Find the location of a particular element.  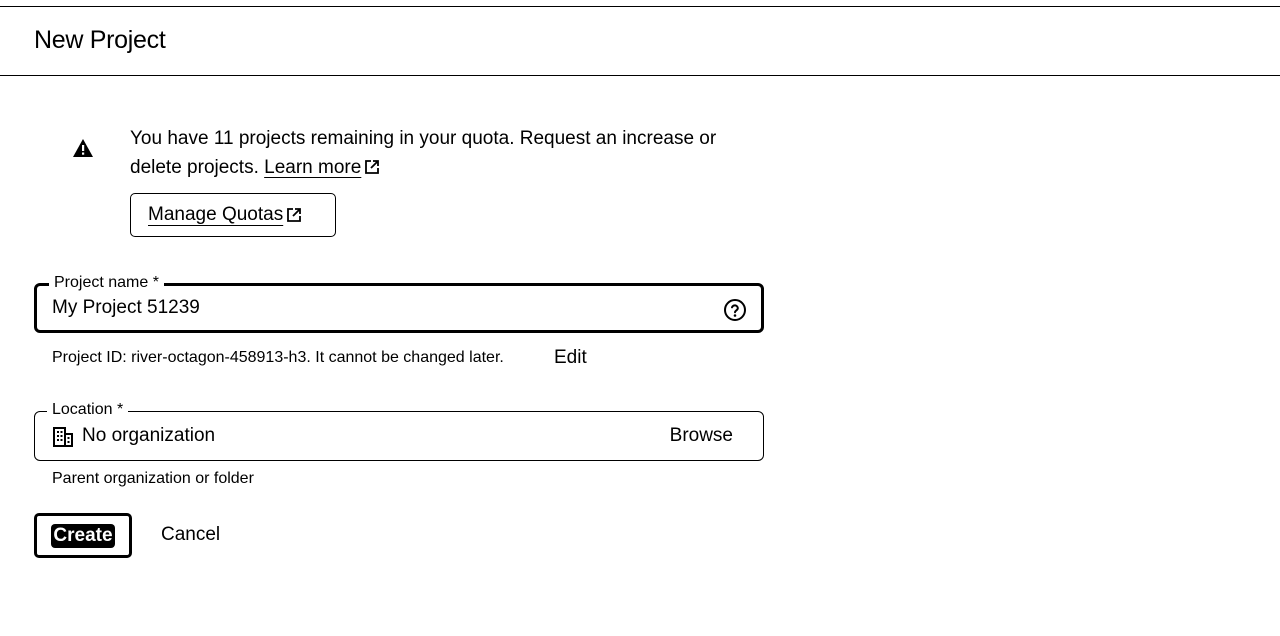

project-name-field: Project name * My Project 51239 is located at coordinates (399, 303).